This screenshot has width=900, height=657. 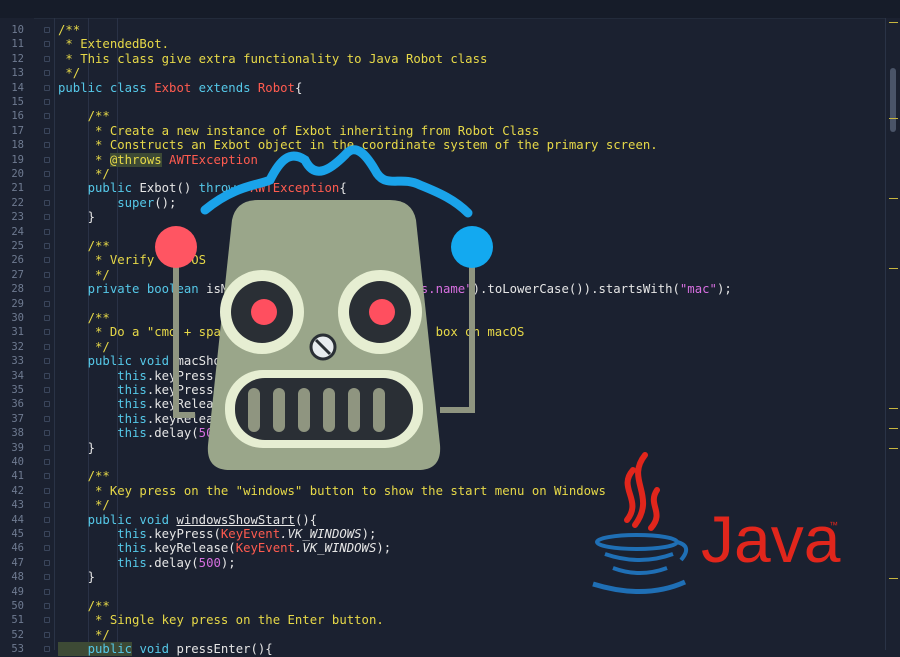 What do you see at coordinates (113, 44) in the screenshot?
I see `code-text: * ExtendedBot.` at bounding box center [113, 44].